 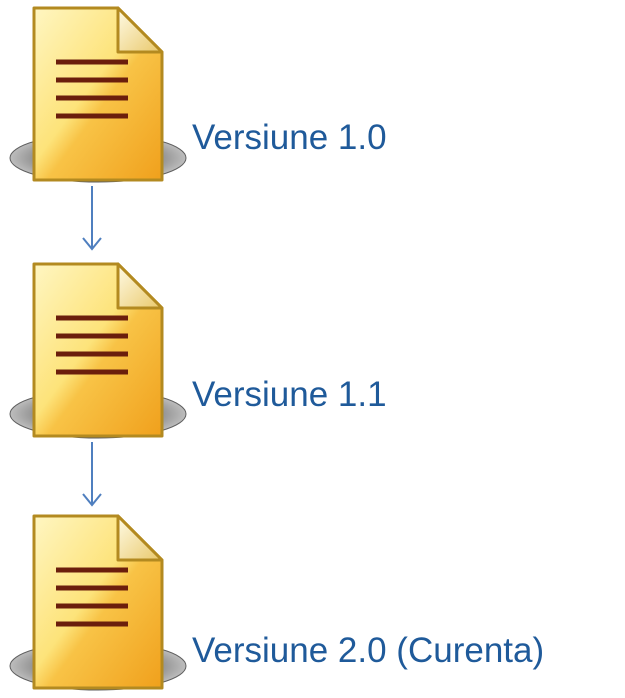 I want to click on version-label-1-1: Versiune 1.1, so click(x=289, y=394).